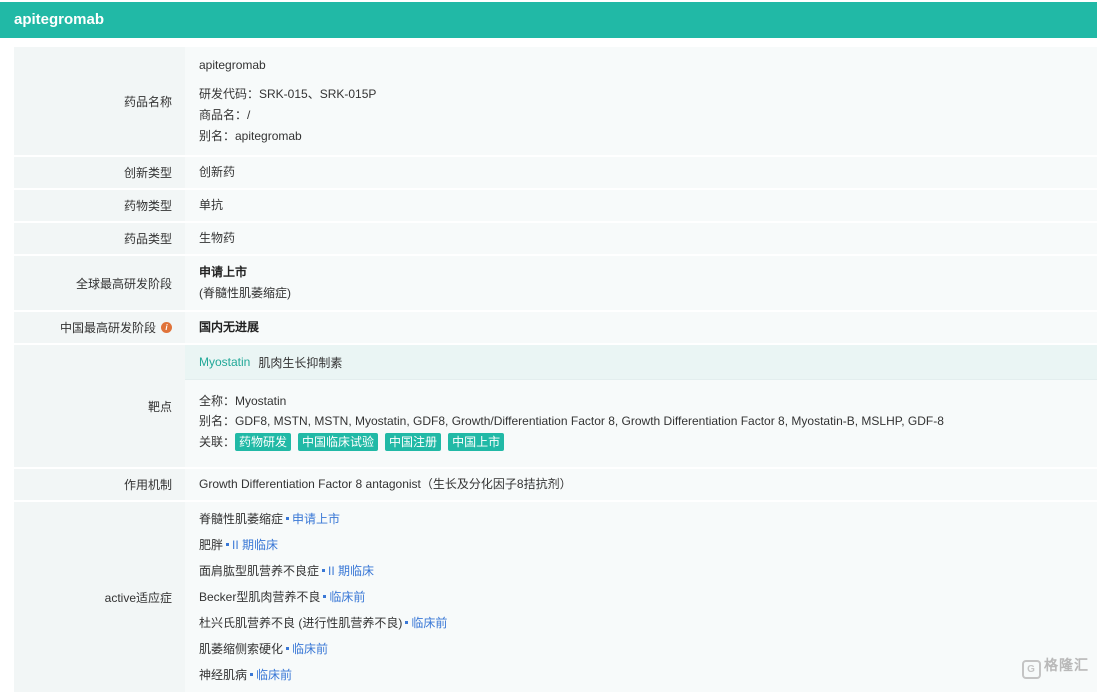 The height and width of the screenshot is (692, 1097). Describe the element at coordinates (260, 597) in the screenshot. I see `indication-name: Becker型肌肉营养不良` at that location.